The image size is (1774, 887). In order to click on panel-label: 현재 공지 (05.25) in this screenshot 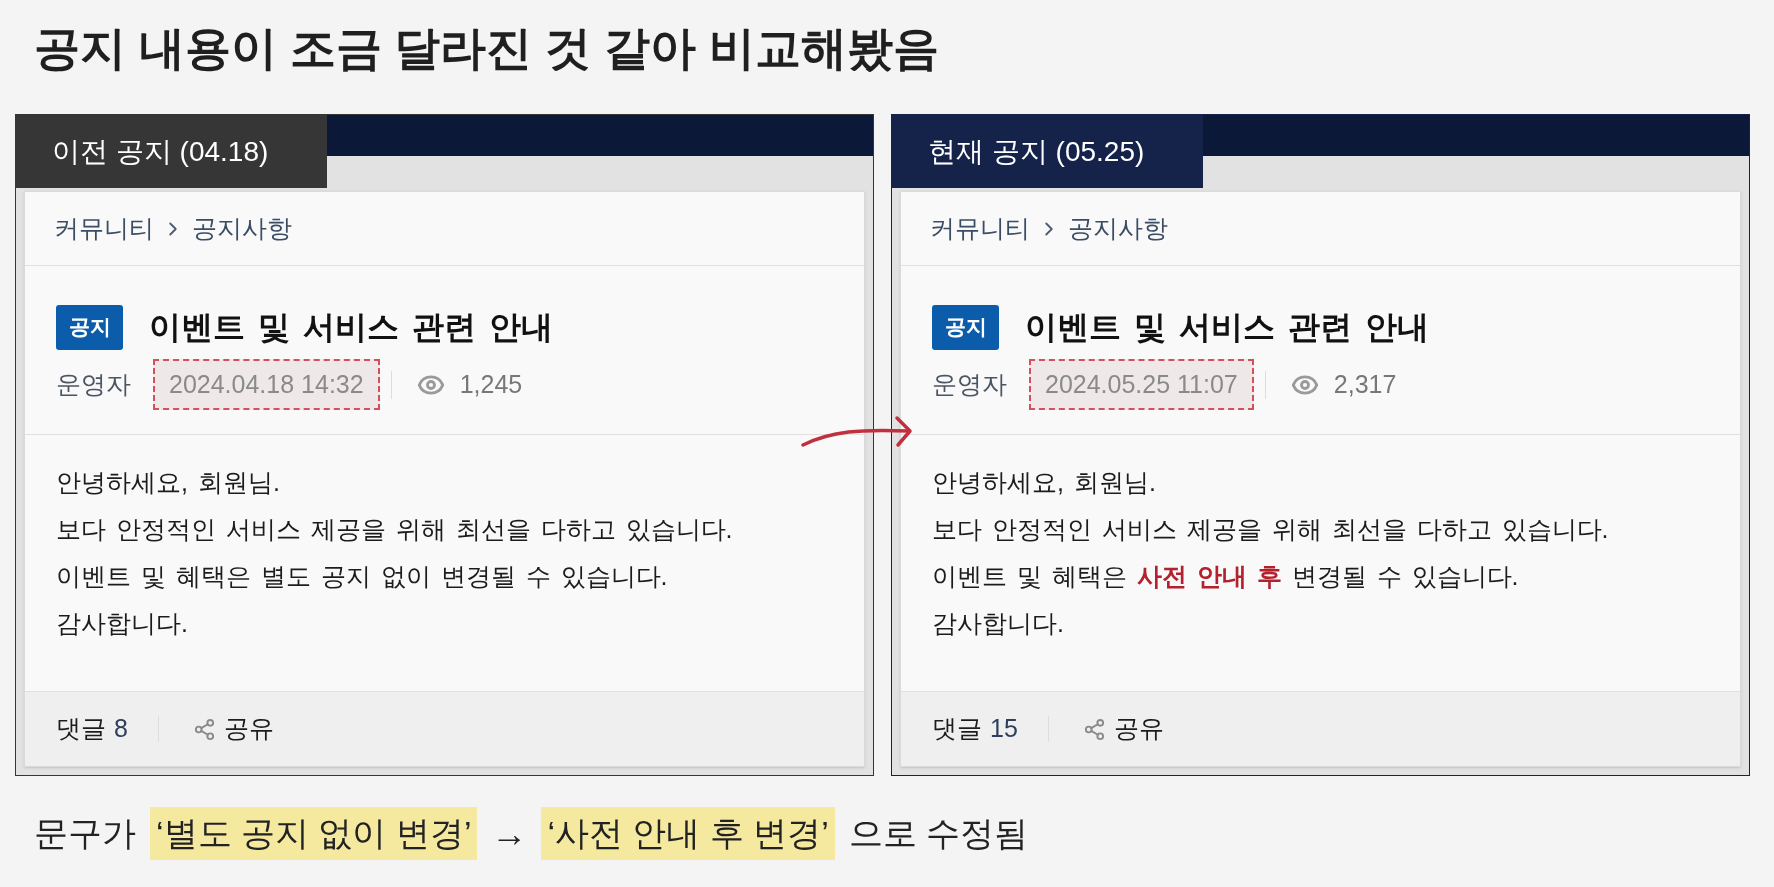, I will do `click(1047, 151)`.